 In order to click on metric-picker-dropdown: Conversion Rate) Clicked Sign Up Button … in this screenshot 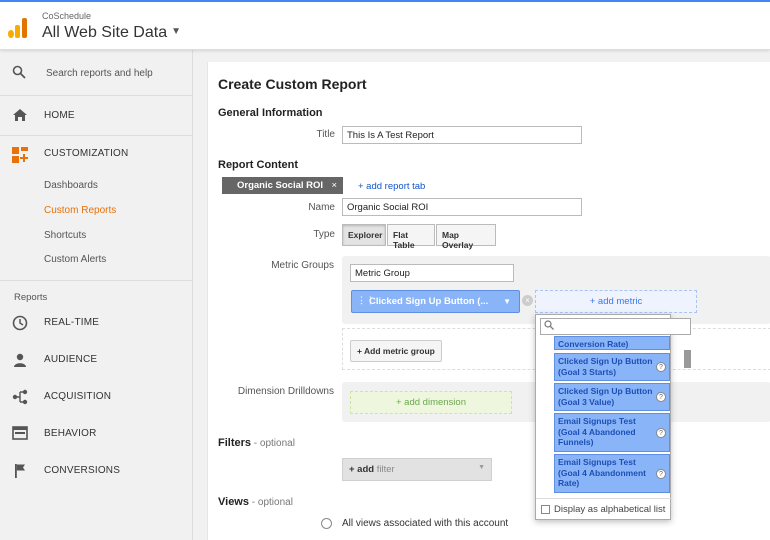, I will do `click(613, 417)`.